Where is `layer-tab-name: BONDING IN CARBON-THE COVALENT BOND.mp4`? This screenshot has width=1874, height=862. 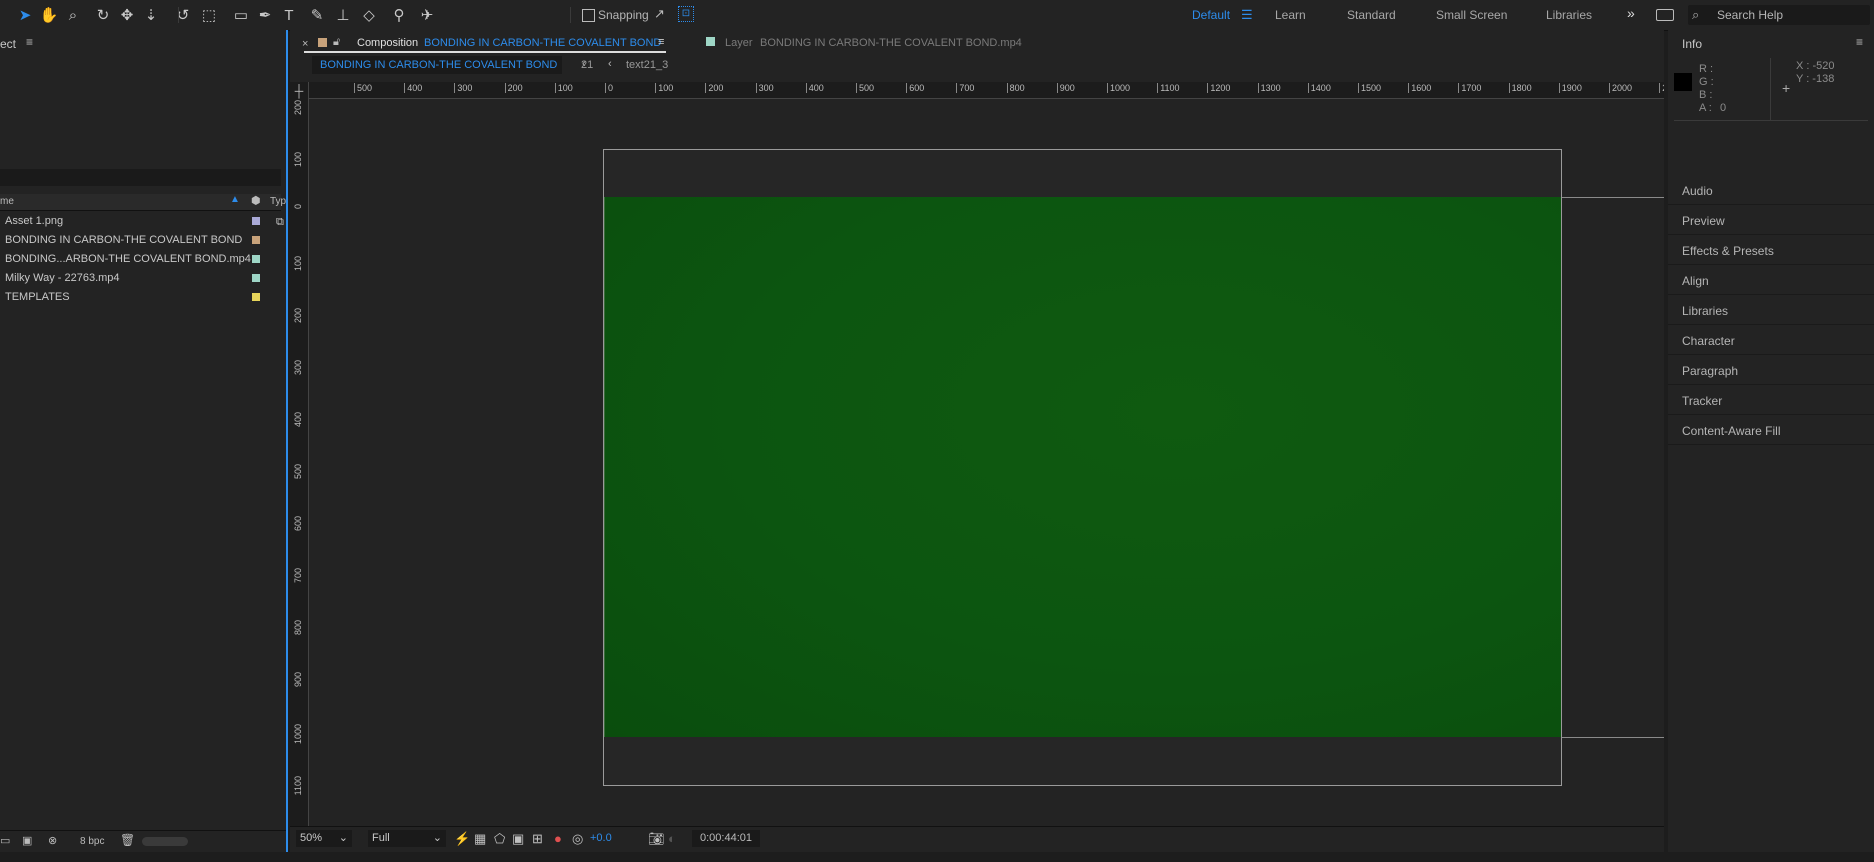 layer-tab-name: BONDING IN CARBON-THE COVALENT BOND.mp4 is located at coordinates (891, 43).